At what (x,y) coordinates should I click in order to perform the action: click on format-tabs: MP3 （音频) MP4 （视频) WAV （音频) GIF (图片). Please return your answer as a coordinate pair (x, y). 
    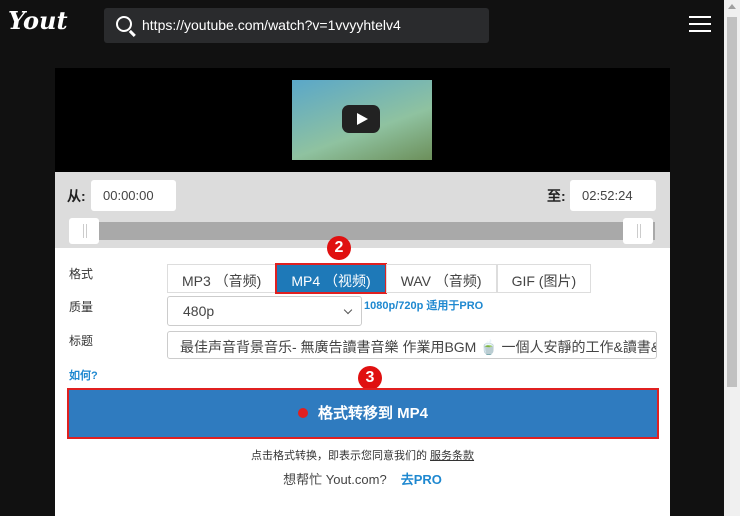
    Looking at the image, I should click on (379, 278).